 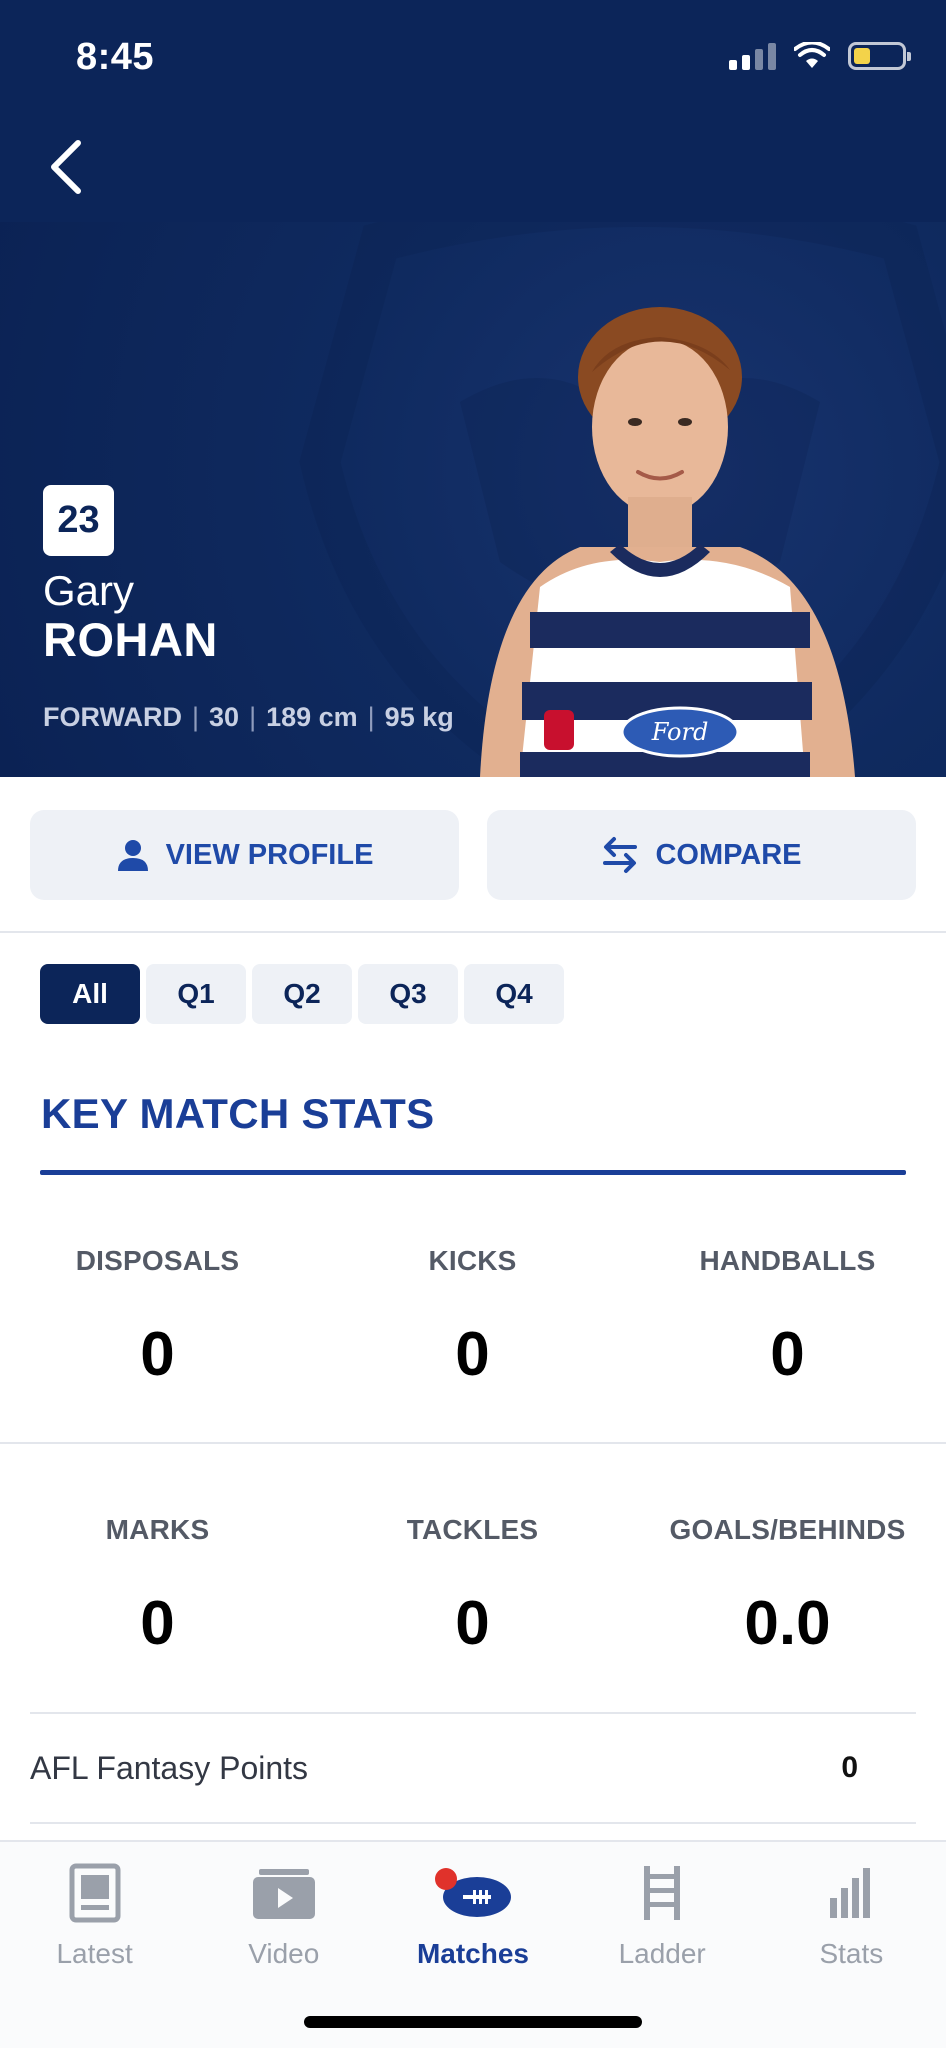 What do you see at coordinates (787, 1586) in the screenshot?
I see `stat-goals-behinds: GOALS/BEHINDS 0.0` at bounding box center [787, 1586].